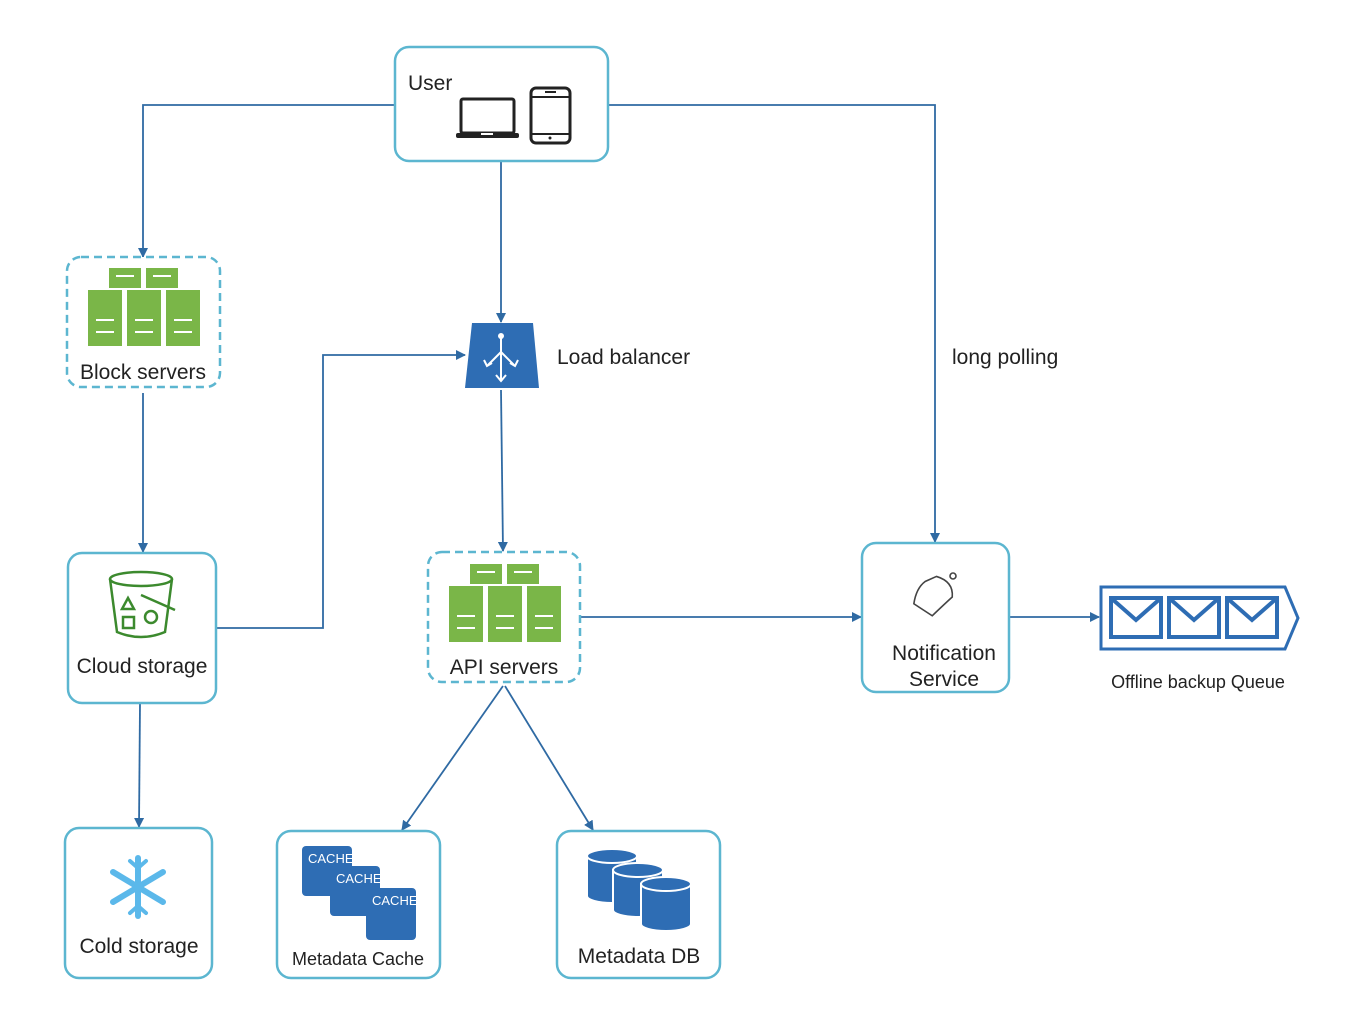 This screenshot has width=1355, height=1009. Describe the element at coordinates (1199, 618) in the screenshot. I see `message-queue-icon` at that location.